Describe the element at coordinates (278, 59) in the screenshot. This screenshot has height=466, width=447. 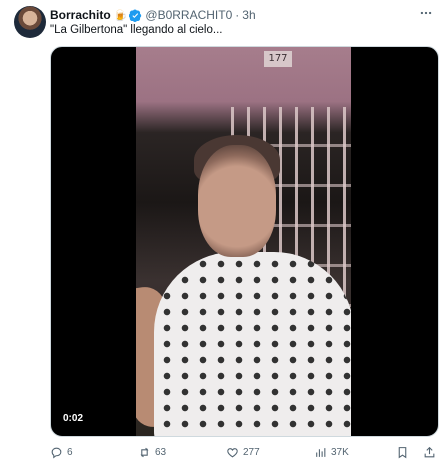
I see `house-number-plate: 177` at that location.